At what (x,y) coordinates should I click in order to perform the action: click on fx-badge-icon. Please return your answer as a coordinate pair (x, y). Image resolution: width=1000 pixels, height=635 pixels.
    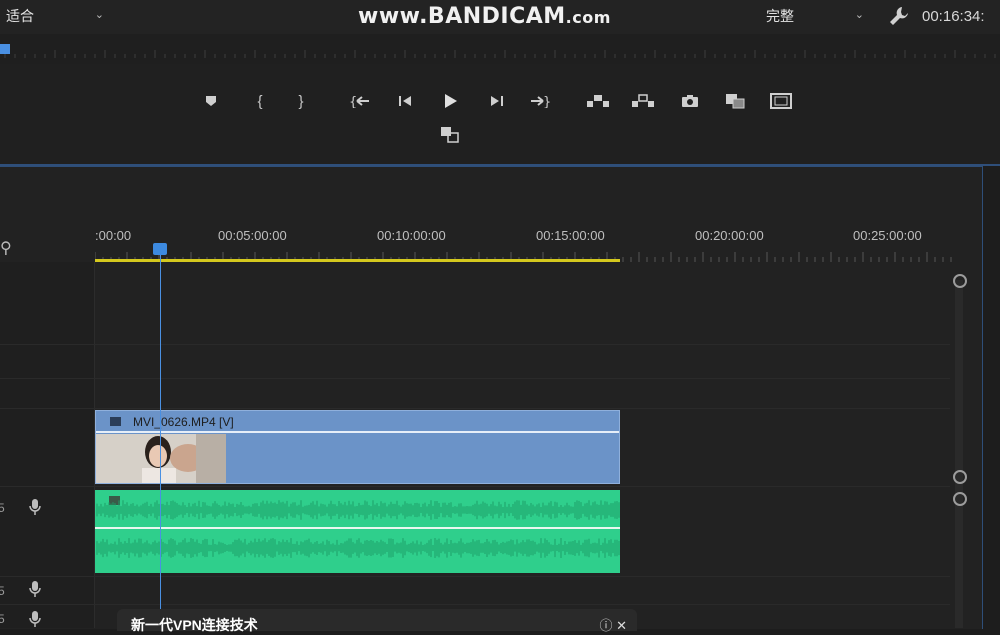
    Looking at the image, I should click on (115, 421).